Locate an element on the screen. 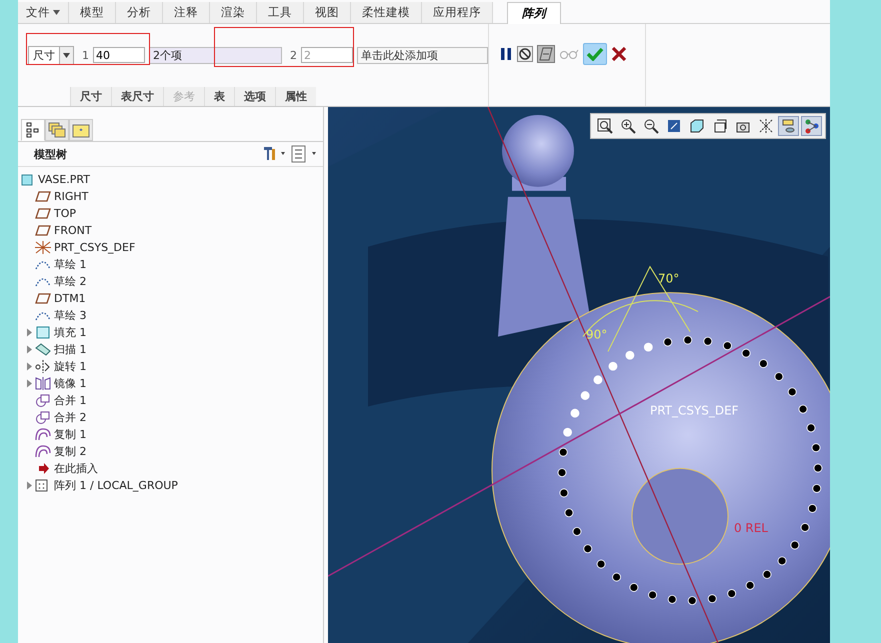 The image size is (881, 643). mirror-icon is located at coordinates (43, 383).